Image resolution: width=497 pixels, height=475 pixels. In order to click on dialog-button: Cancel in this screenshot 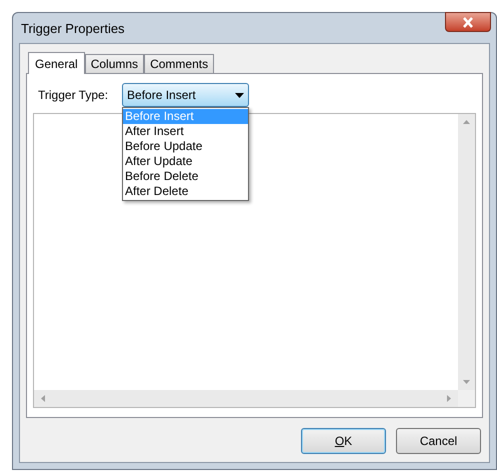, I will do `click(438, 441)`.